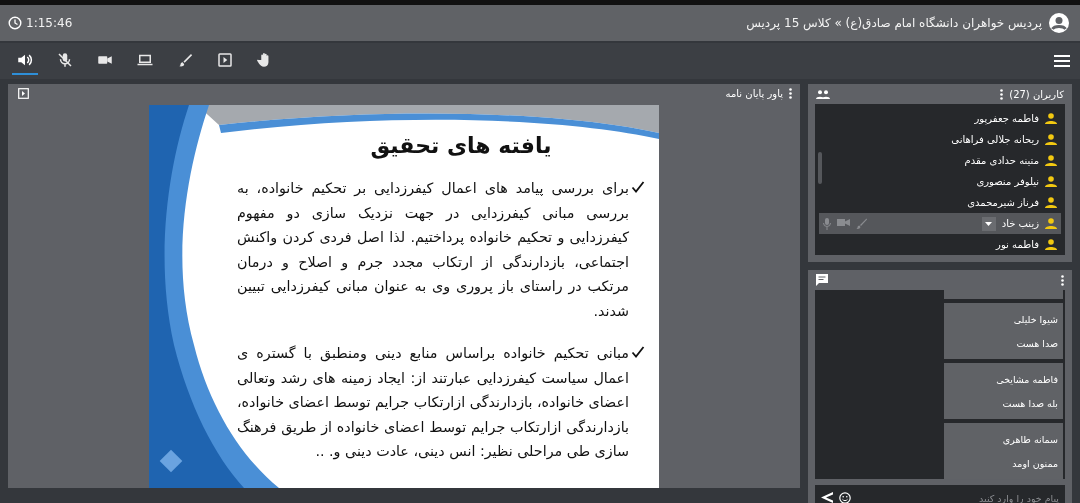 This screenshot has height=503, width=1080. I want to click on mic-off-icon, so click(65, 60).